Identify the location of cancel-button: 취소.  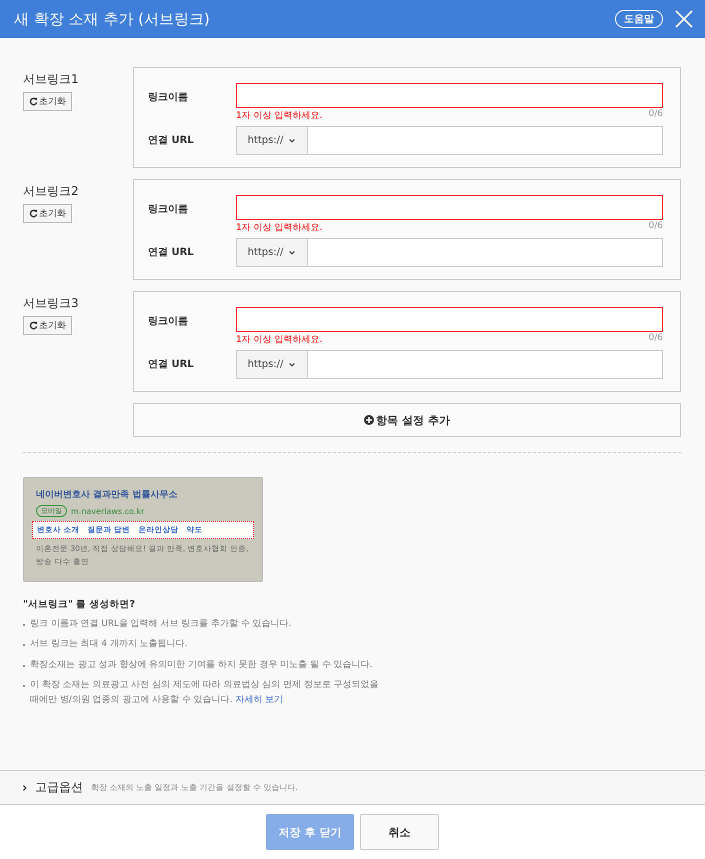
(399, 832).